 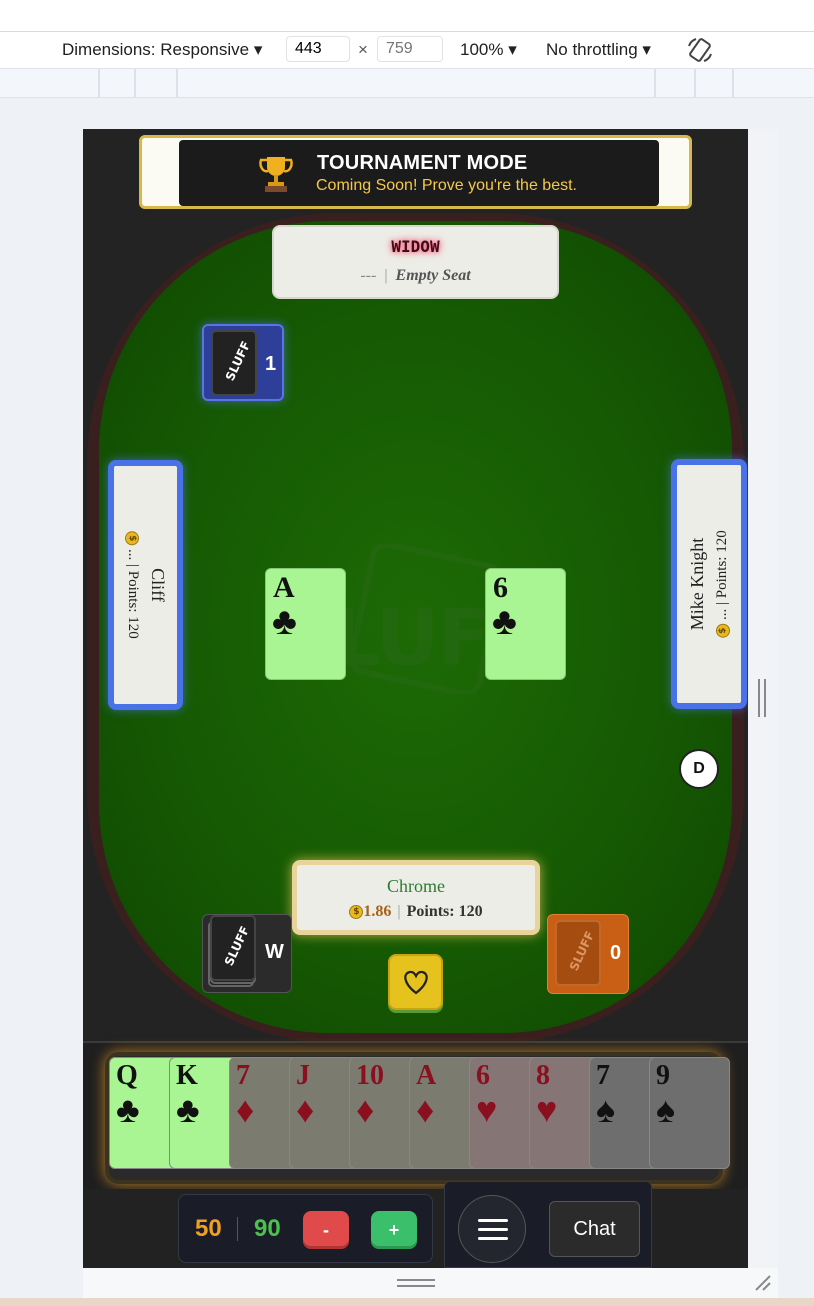 I want to click on player-hand-area: Q ♣ K ♣ 7 ♦ J ♦ 10 ♦ A ♦ 6 ♥ 8 ♥ 7 ♠ 9 ♠, so click(x=415, y=1115).